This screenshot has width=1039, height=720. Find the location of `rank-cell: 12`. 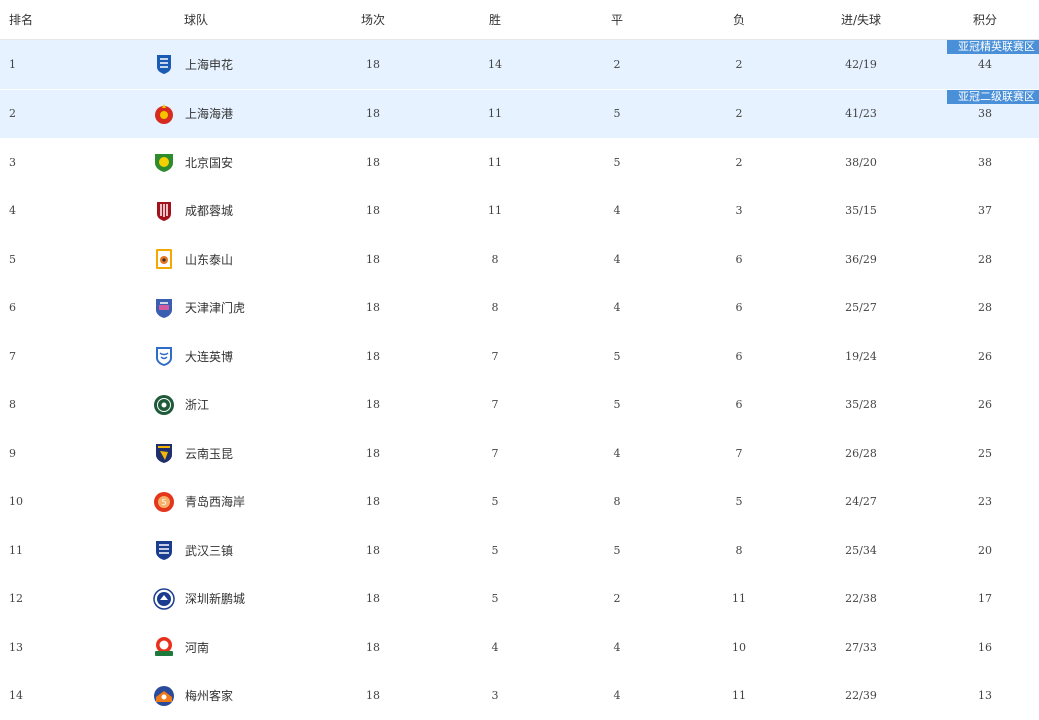

rank-cell: 12 is located at coordinates (16, 599).